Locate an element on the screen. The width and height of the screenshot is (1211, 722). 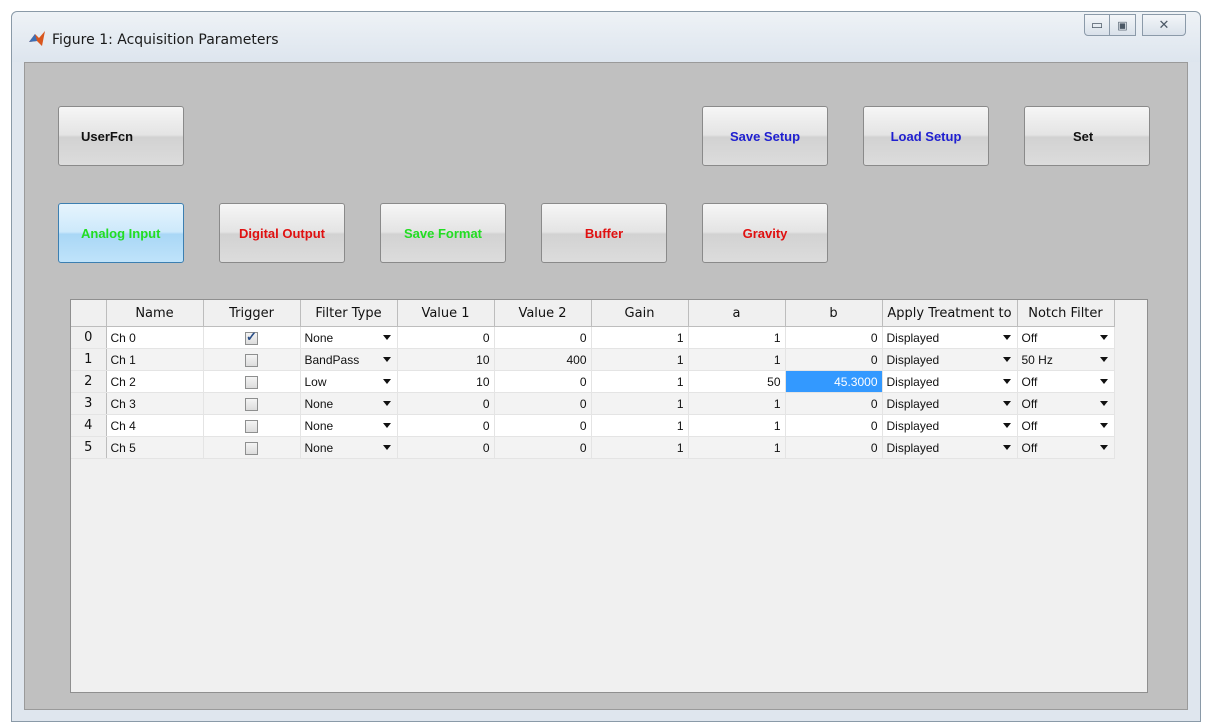
cell-filter-type: Low is located at coordinates (349, 381).